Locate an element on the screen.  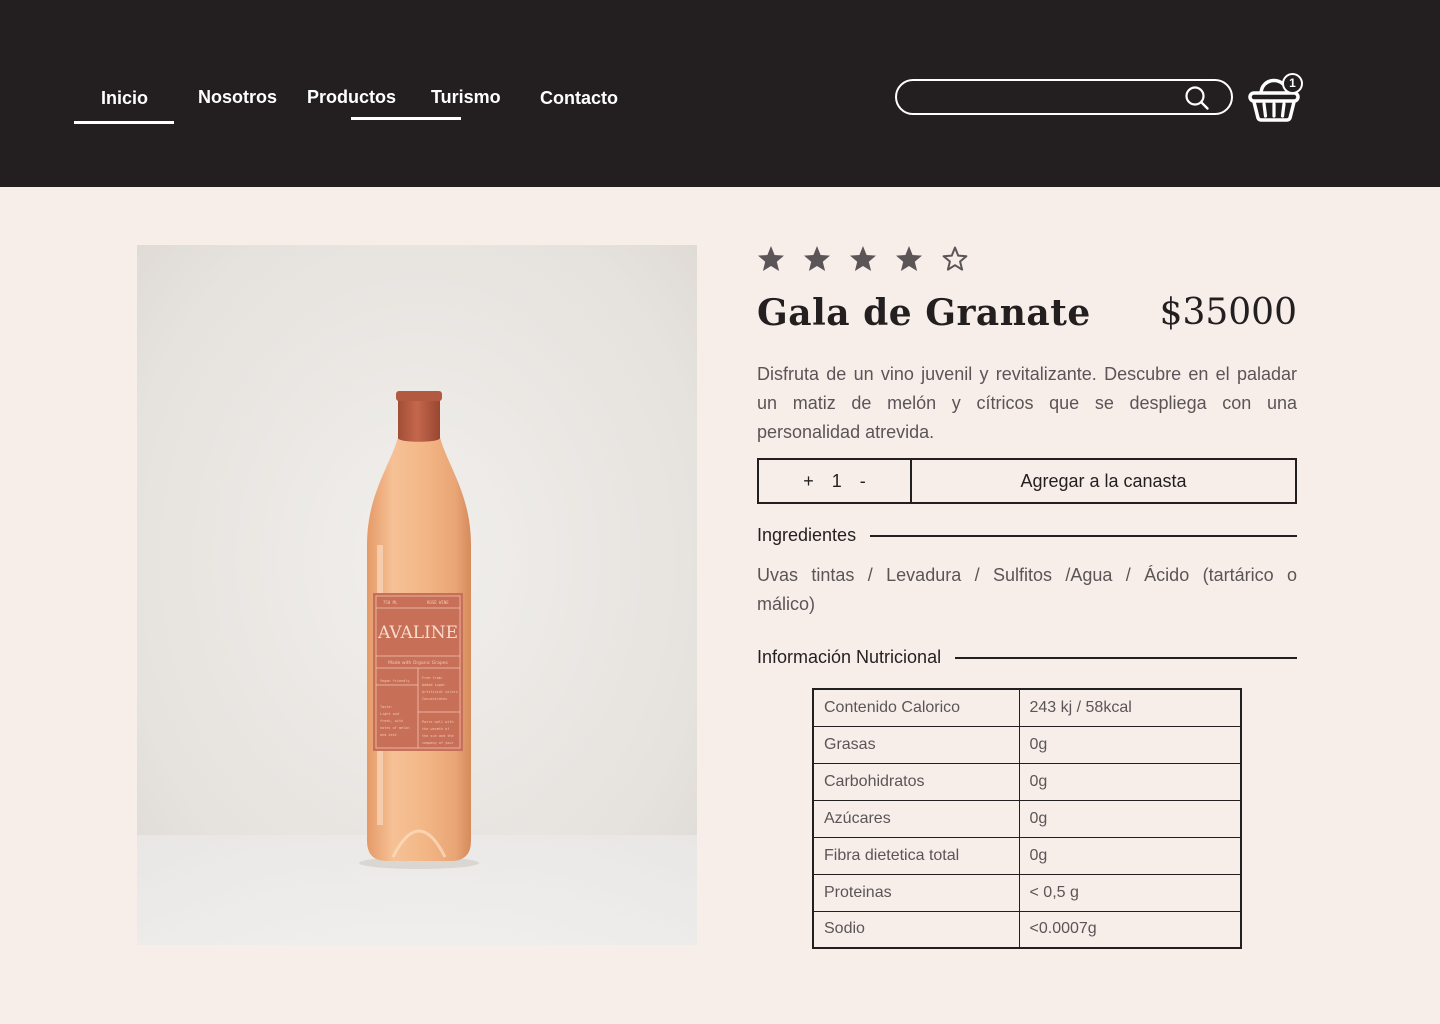
svg-text: Vegan friendly is located at coordinates (395, 681).